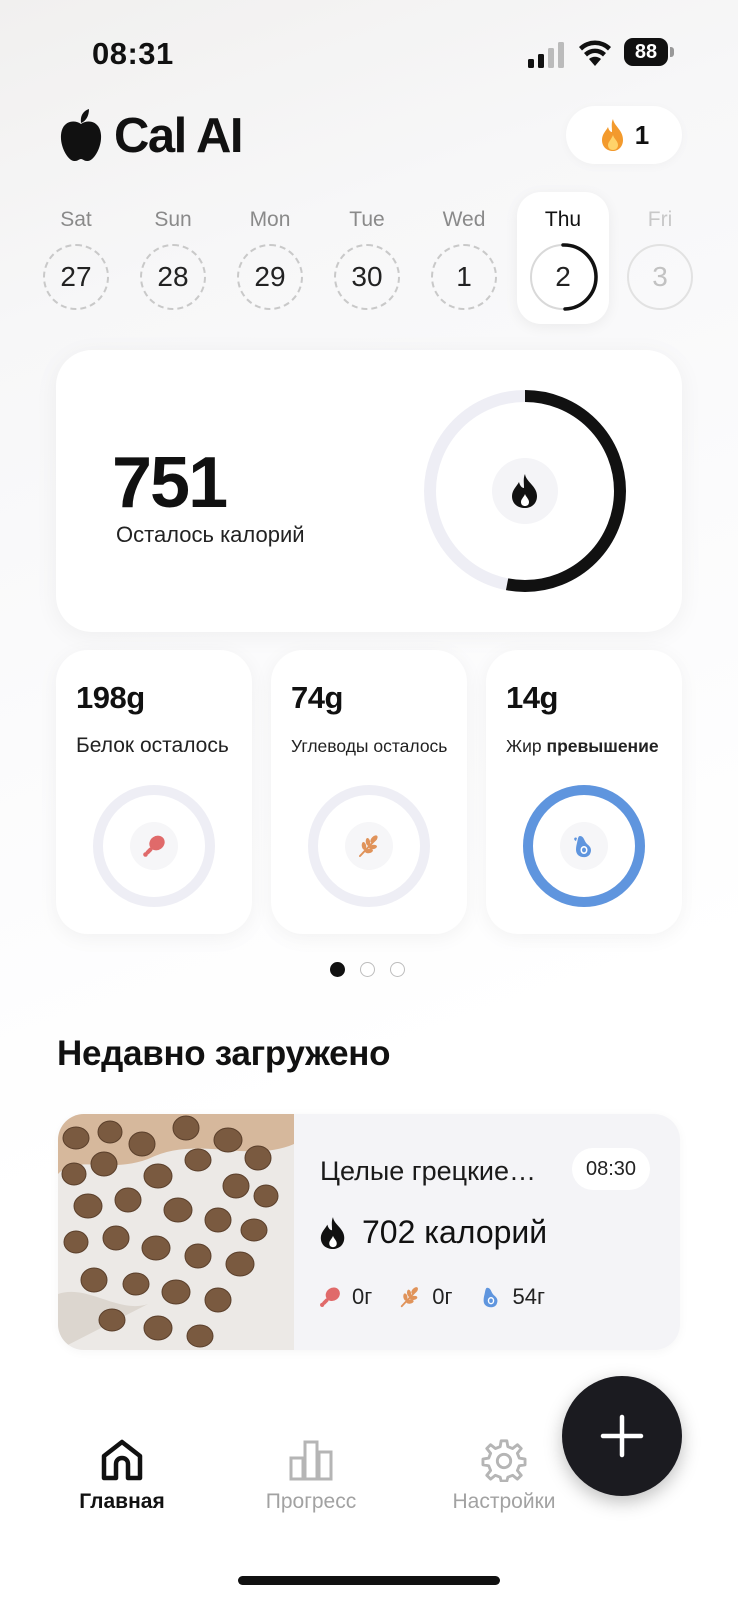  I want to click on carbs-card: 74g Углеводы осталось, so click(369, 792).